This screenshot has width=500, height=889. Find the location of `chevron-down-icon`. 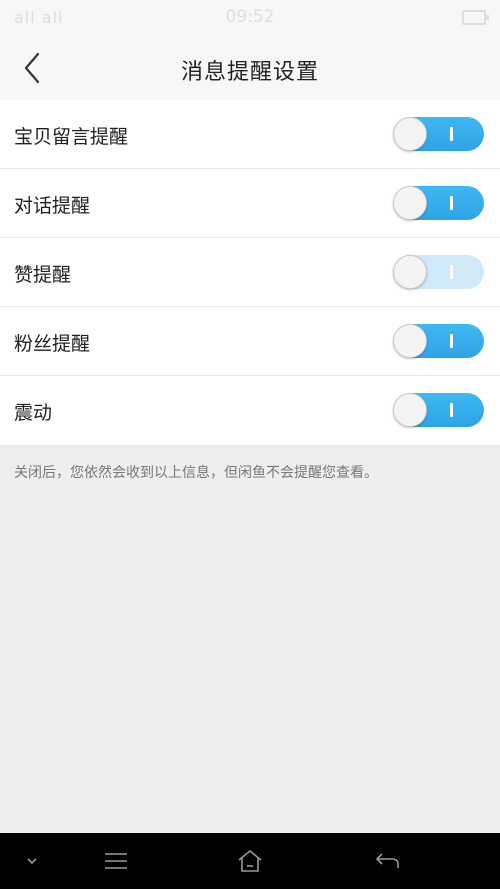

chevron-down-icon is located at coordinates (32, 861).